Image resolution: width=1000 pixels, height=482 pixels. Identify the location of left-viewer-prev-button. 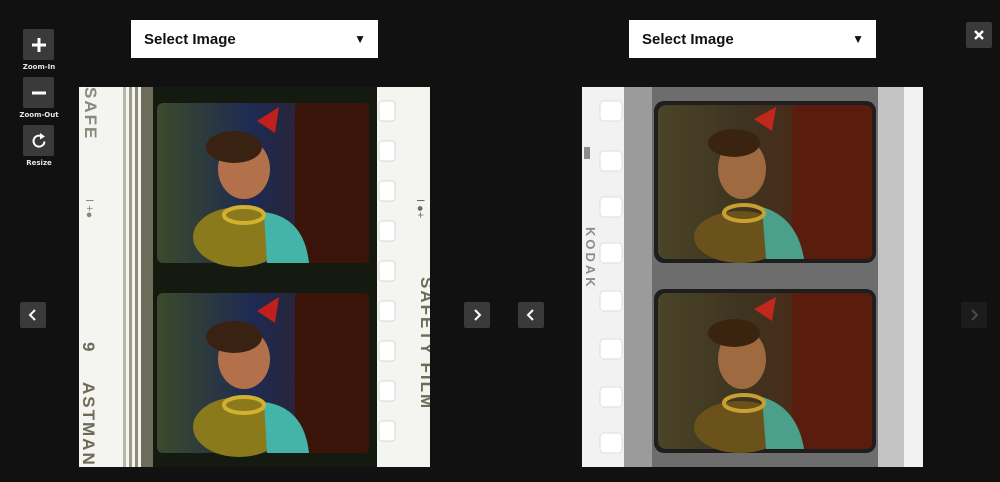
(33, 315).